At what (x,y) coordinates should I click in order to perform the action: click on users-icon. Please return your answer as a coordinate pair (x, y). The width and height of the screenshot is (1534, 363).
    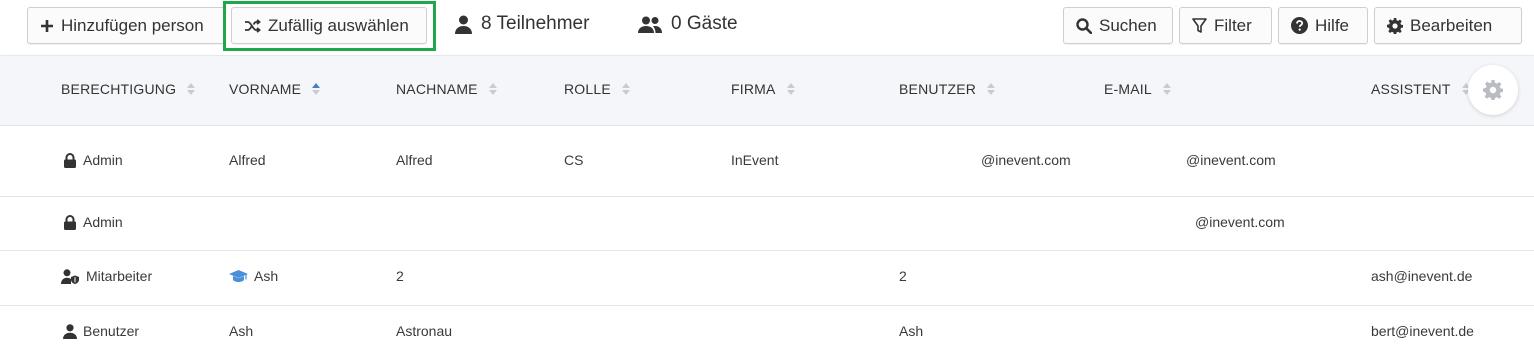
    Looking at the image, I should click on (650, 24).